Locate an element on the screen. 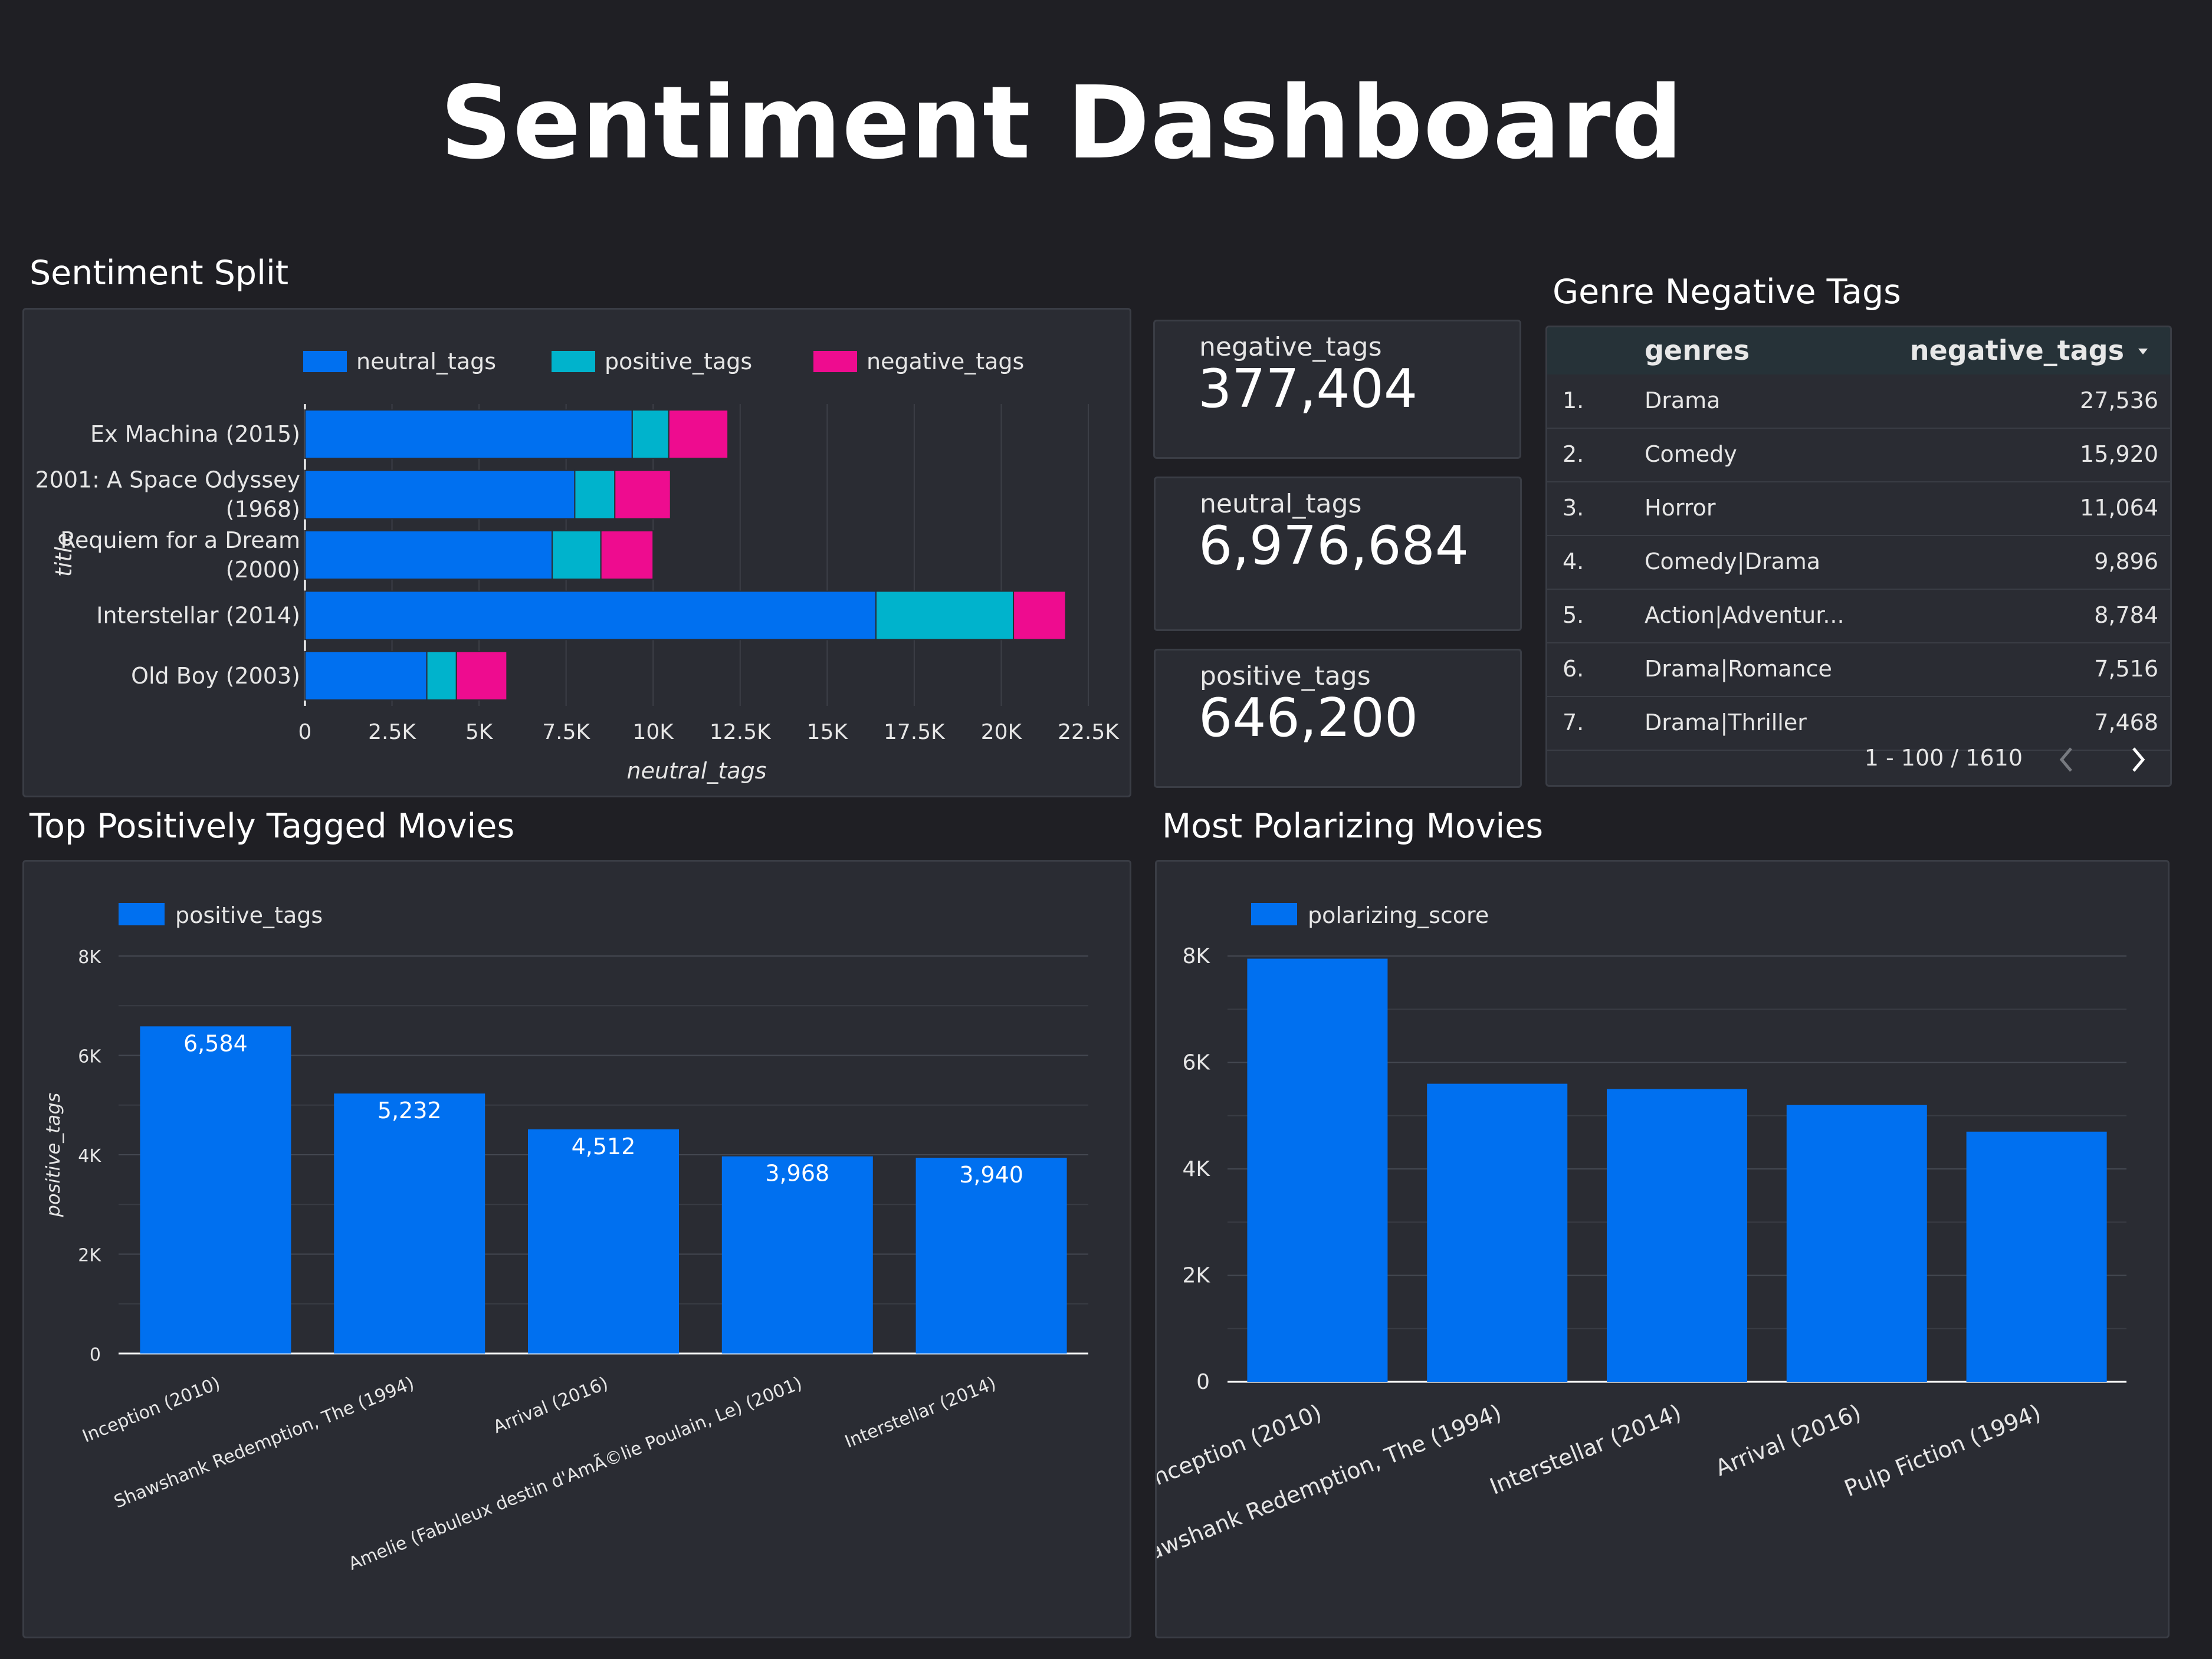  kpi-value: 646,200 is located at coordinates (1309, 718).